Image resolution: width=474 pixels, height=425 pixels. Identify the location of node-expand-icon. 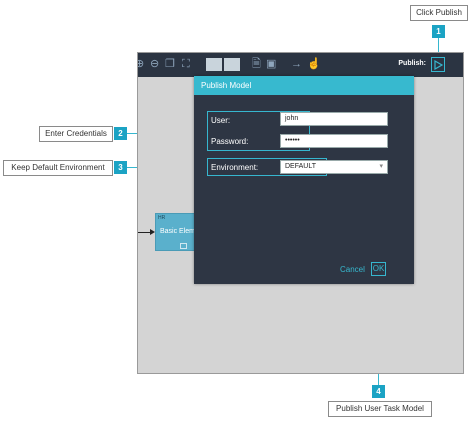
(183, 246).